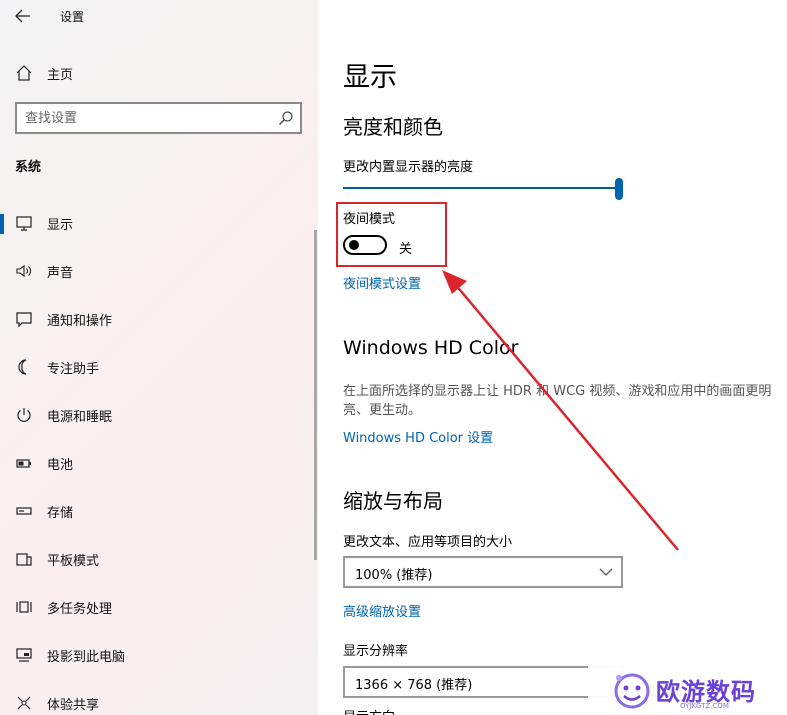 This screenshot has height=715, width=787. I want to click on power-icon, so click(24, 415).